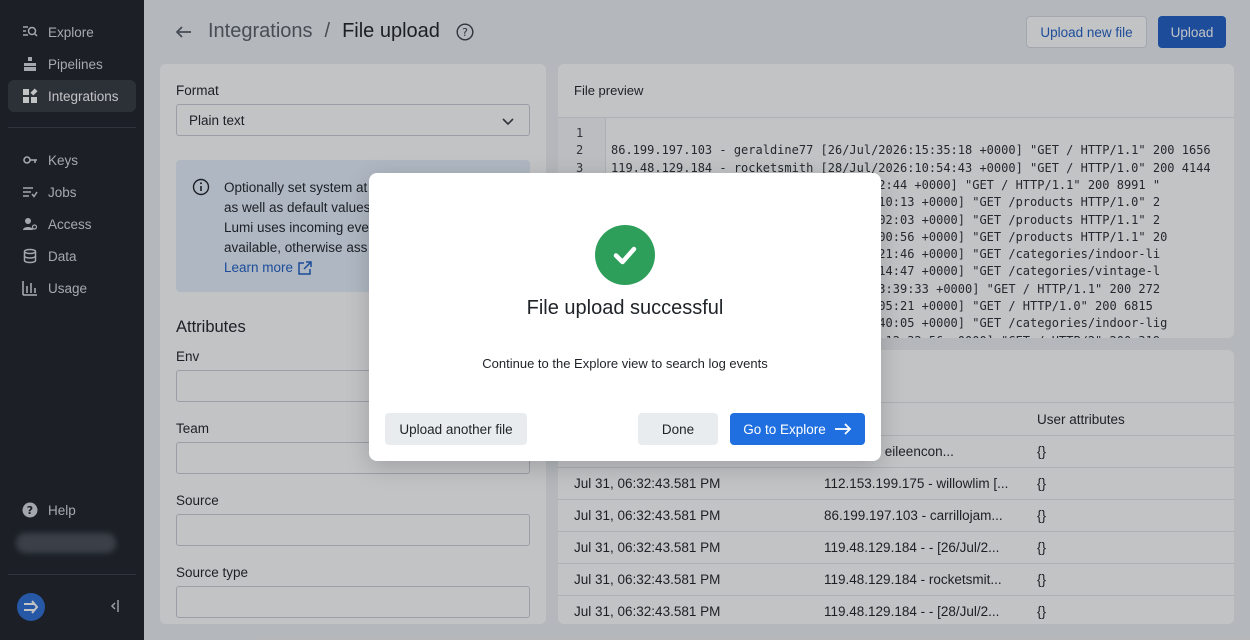  I want to click on arrow-right-icon, so click(843, 429).